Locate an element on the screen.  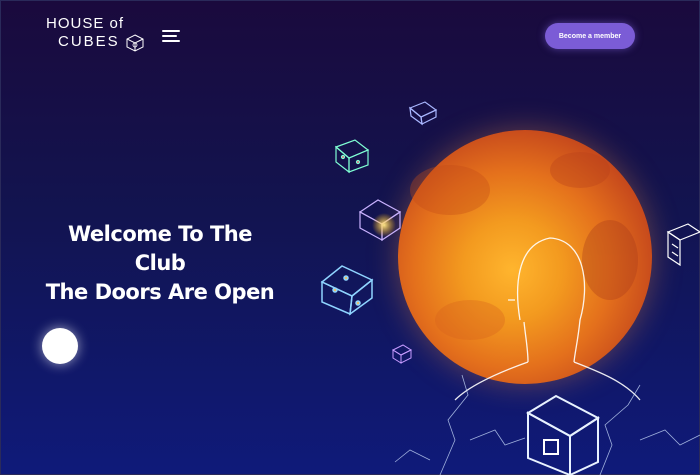
hero-line-2: Club is located at coordinates (160, 263).